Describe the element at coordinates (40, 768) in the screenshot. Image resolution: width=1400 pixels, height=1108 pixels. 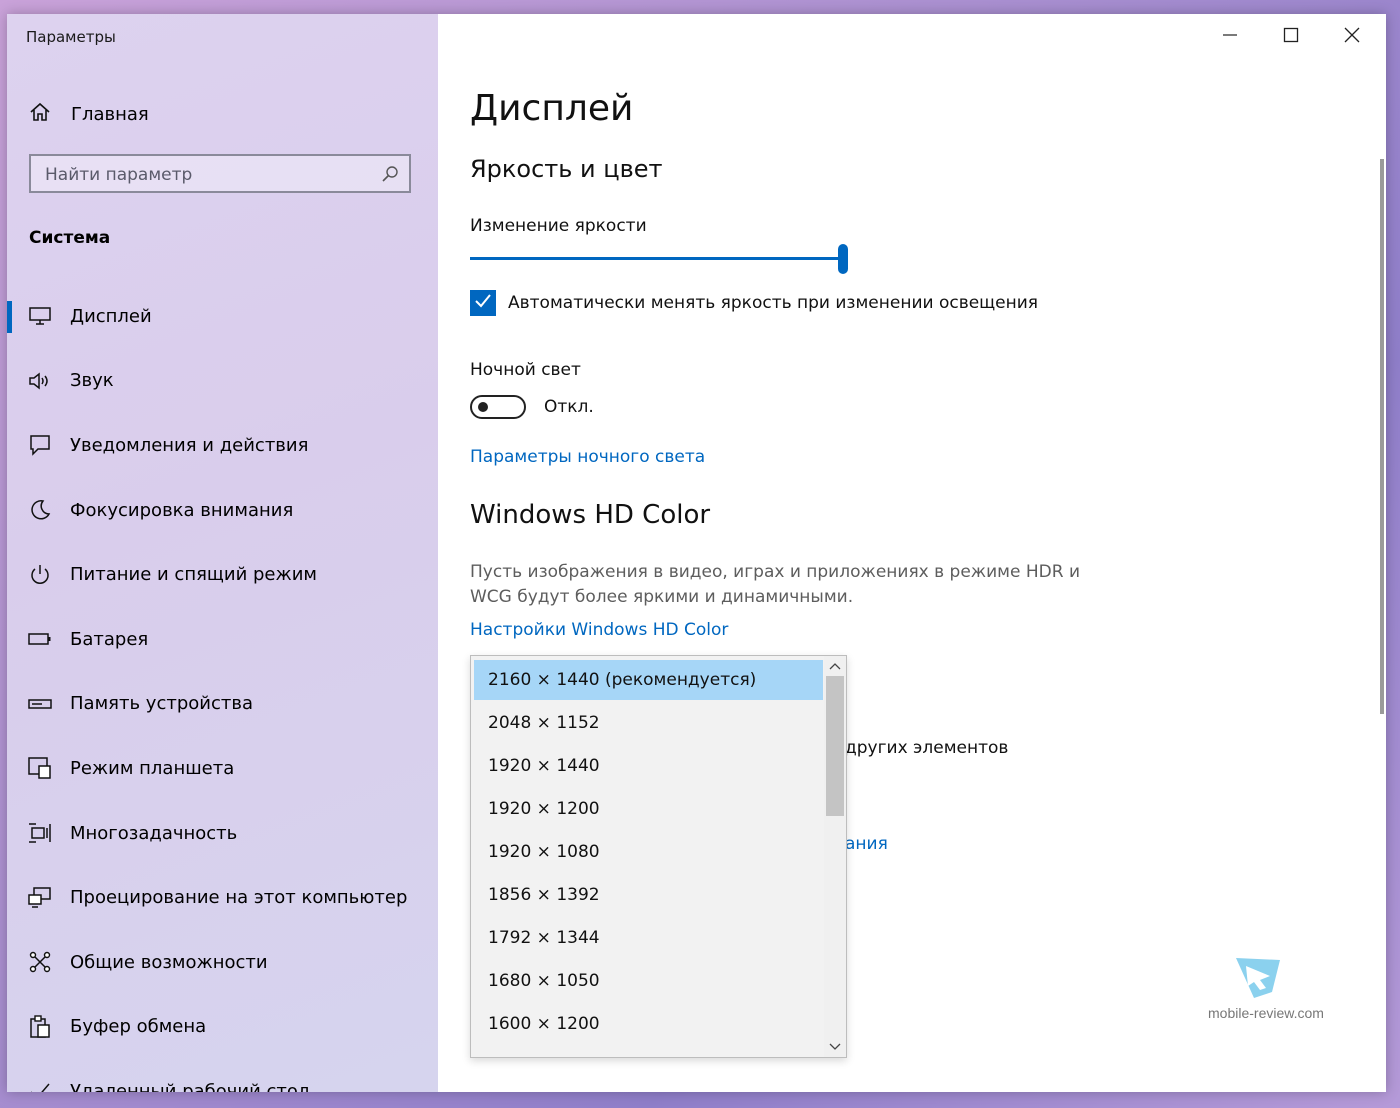
I see `tablet-icon` at that location.